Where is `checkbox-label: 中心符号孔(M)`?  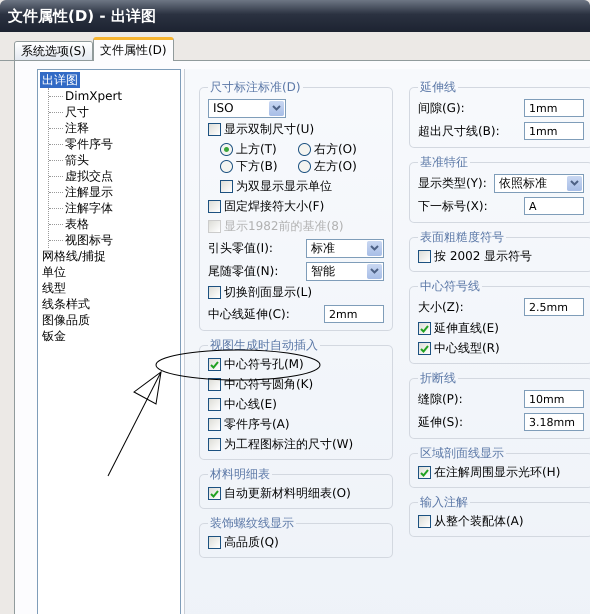 checkbox-label: 中心符号孔(M) is located at coordinates (264, 364).